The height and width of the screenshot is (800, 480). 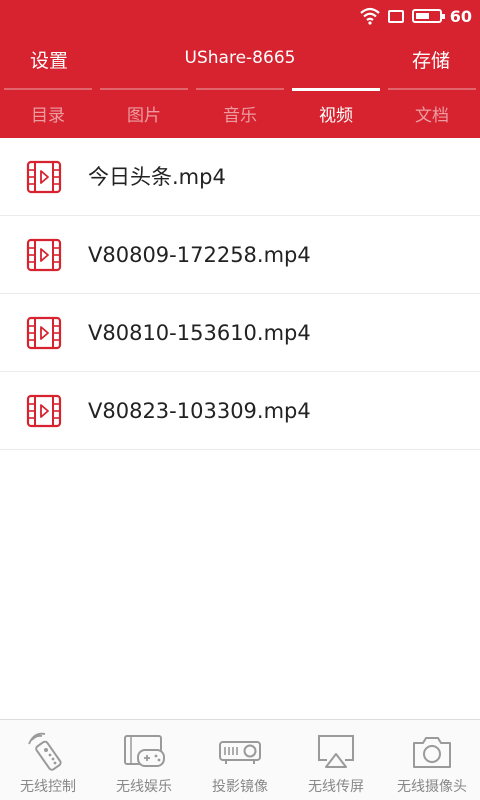 What do you see at coordinates (395, 16) in the screenshot?
I see `sim-card-icon` at bounding box center [395, 16].